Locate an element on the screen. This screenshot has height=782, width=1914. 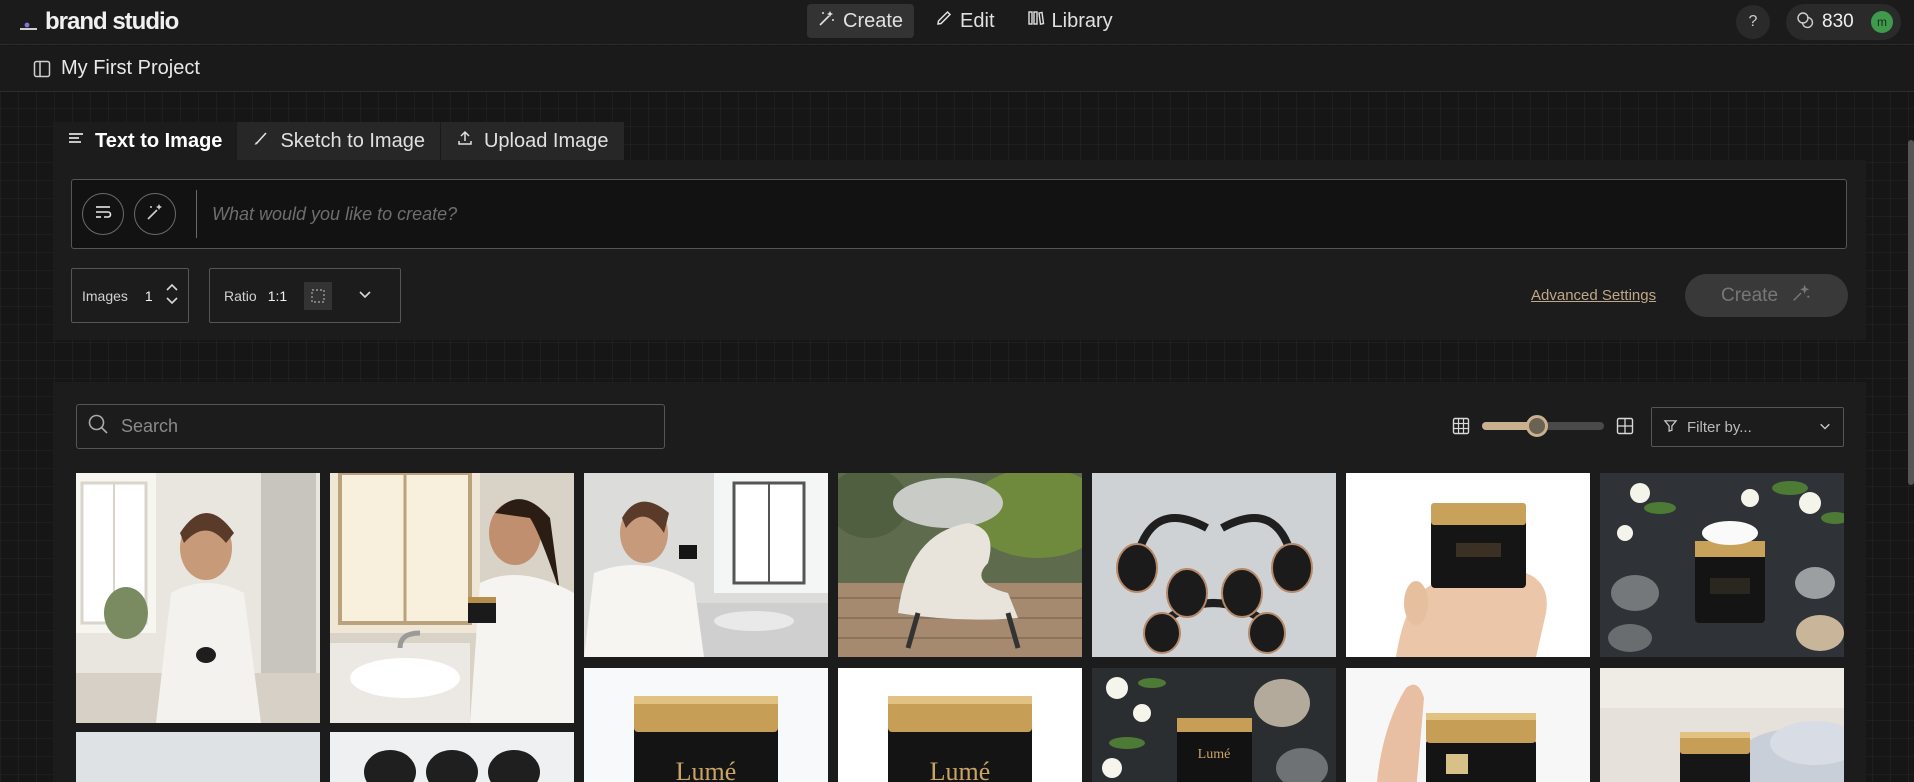
image-jar-slate: Lumé is located at coordinates (1214, 725).